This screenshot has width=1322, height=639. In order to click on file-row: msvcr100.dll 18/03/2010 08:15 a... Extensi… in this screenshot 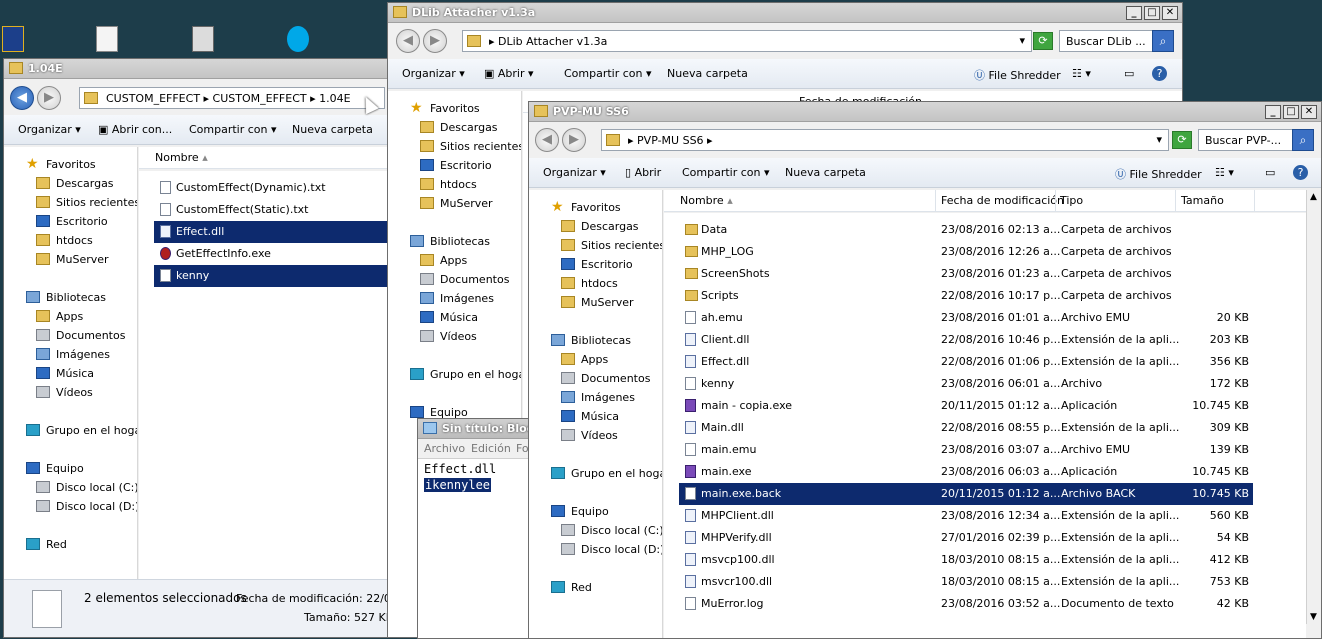, I will do `click(966, 582)`.